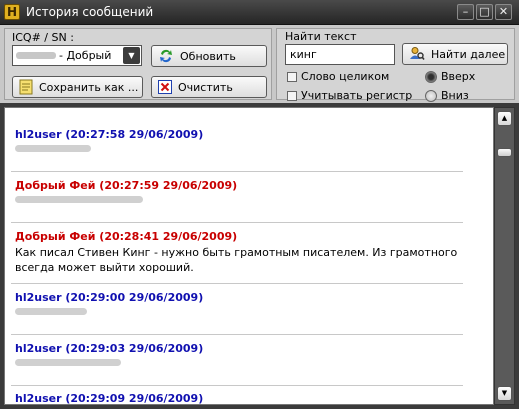  Describe the element at coordinates (431, 77) in the screenshot. I see `direction-up-radio` at that location.